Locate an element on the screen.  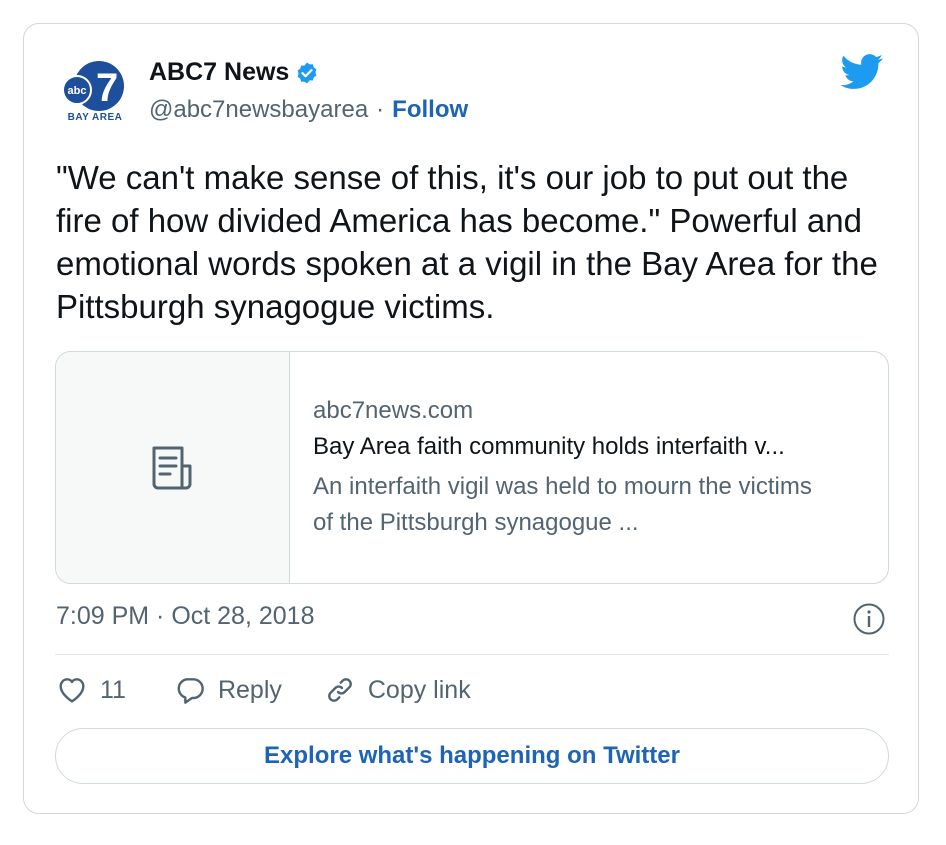
account-name: ABC7 News is located at coordinates (219, 72).